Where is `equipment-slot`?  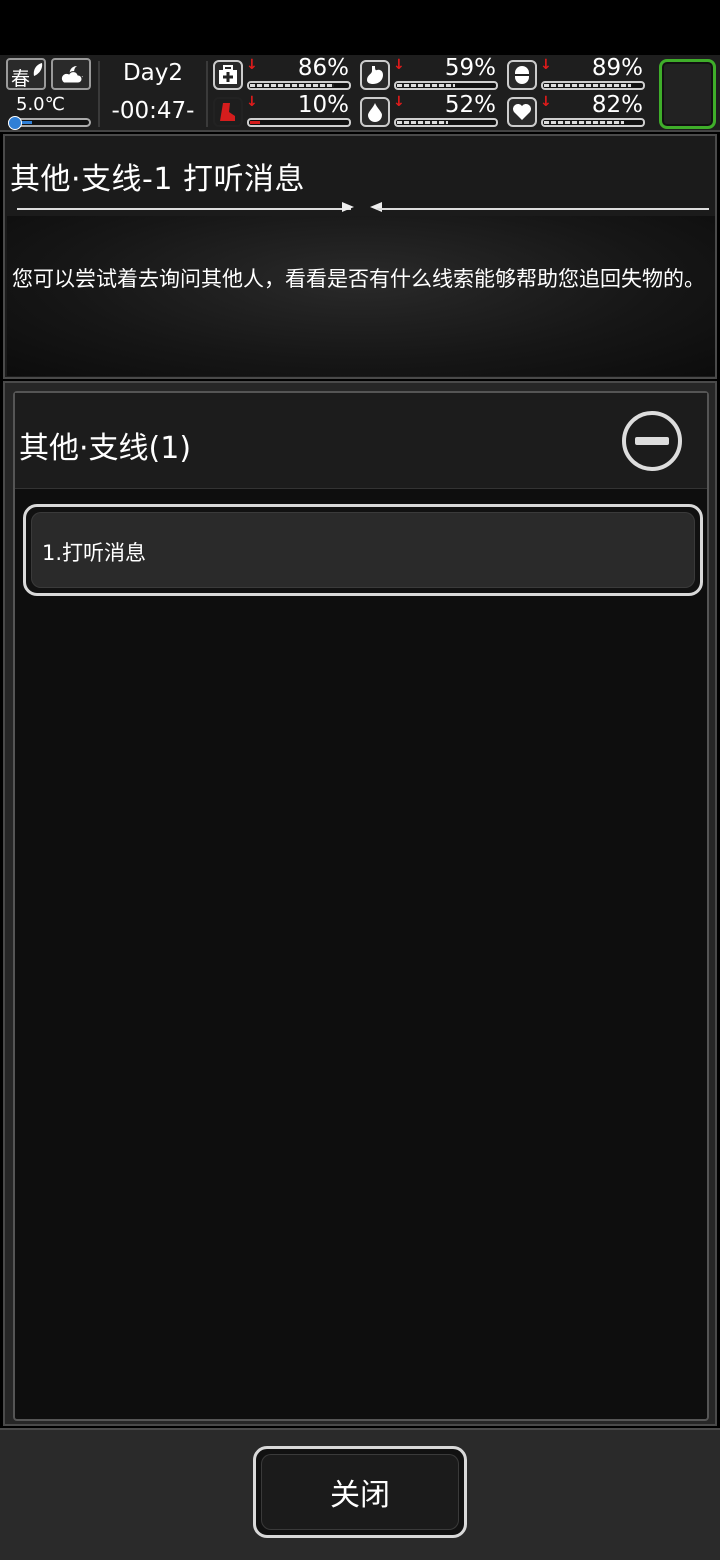
equipment-slot is located at coordinates (687, 94).